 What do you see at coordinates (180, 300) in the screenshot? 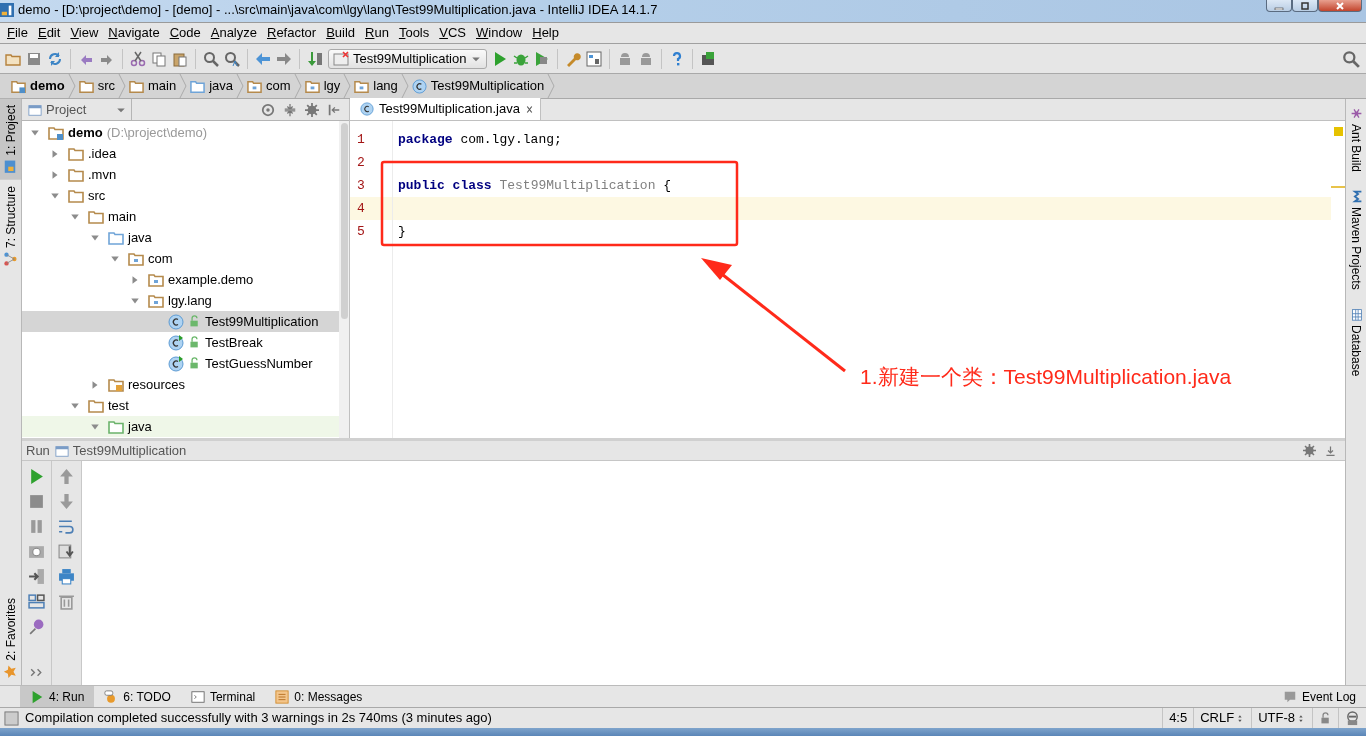
I see `tree-item: lgy.lang` at bounding box center [180, 300].